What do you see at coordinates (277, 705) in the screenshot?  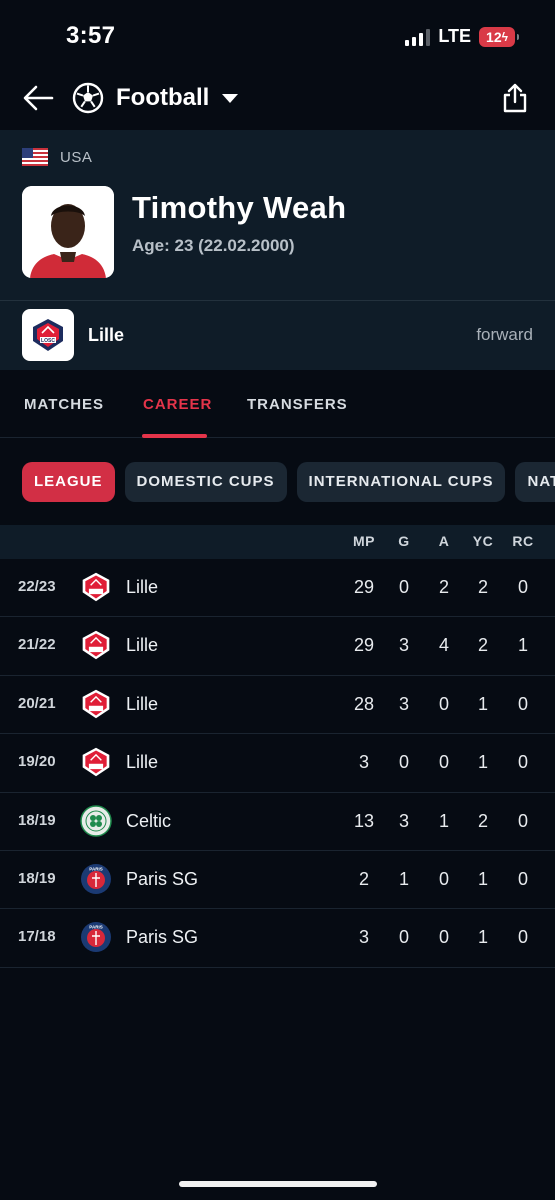 I see `table-row: 20/21 Lille 28 3 0 1 0` at bounding box center [277, 705].